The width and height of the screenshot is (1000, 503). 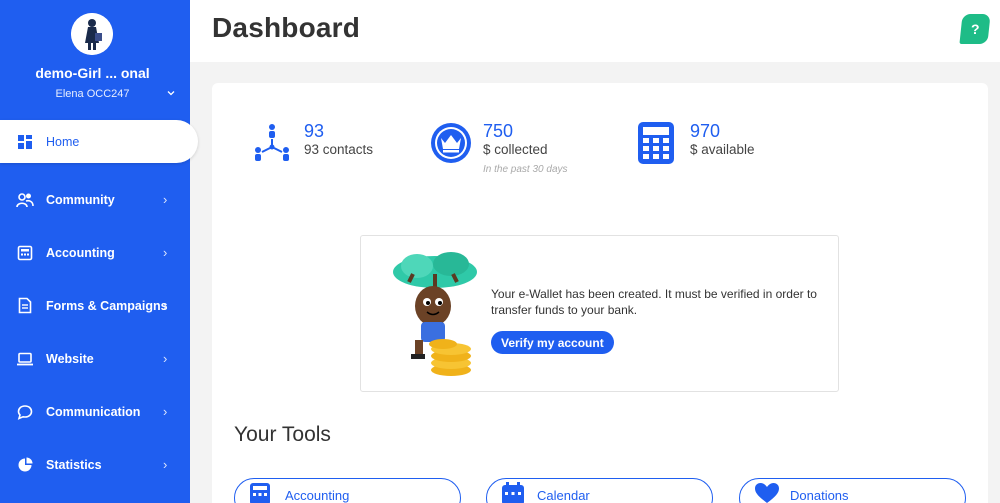 What do you see at coordinates (25, 306) in the screenshot?
I see `document-icon` at bounding box center [25, 306].